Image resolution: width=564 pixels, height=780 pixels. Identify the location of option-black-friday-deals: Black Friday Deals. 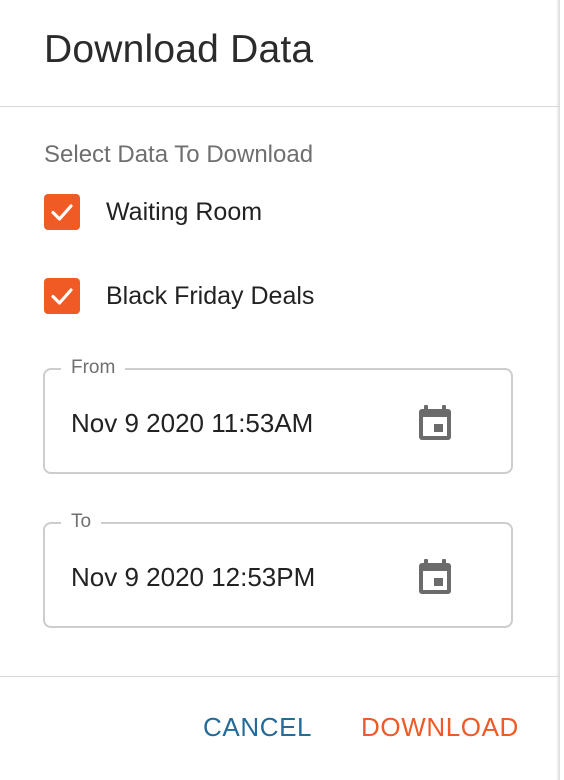
(179, 296).